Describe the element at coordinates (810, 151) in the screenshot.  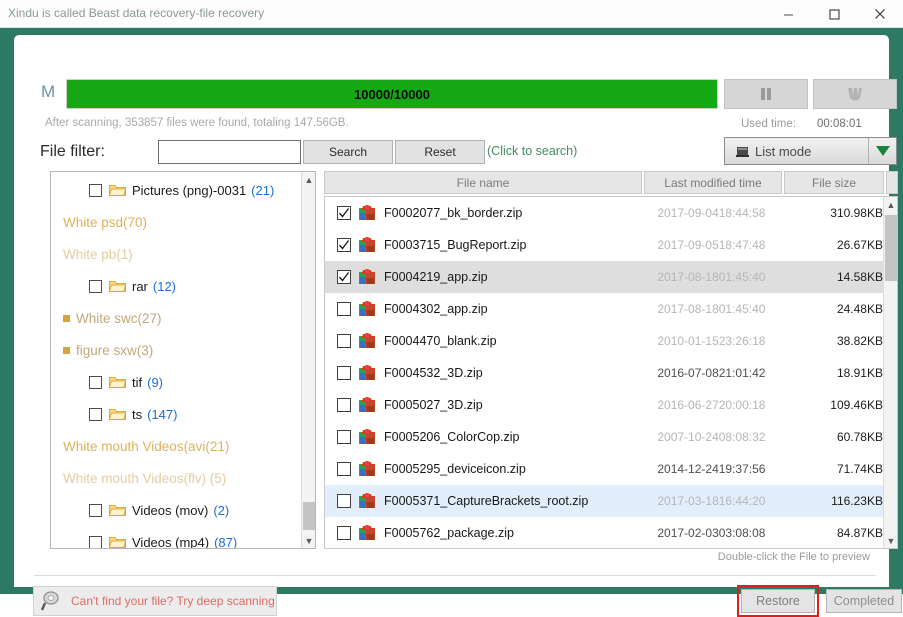
I see `view-mode-dropdown: List mode` at that location.